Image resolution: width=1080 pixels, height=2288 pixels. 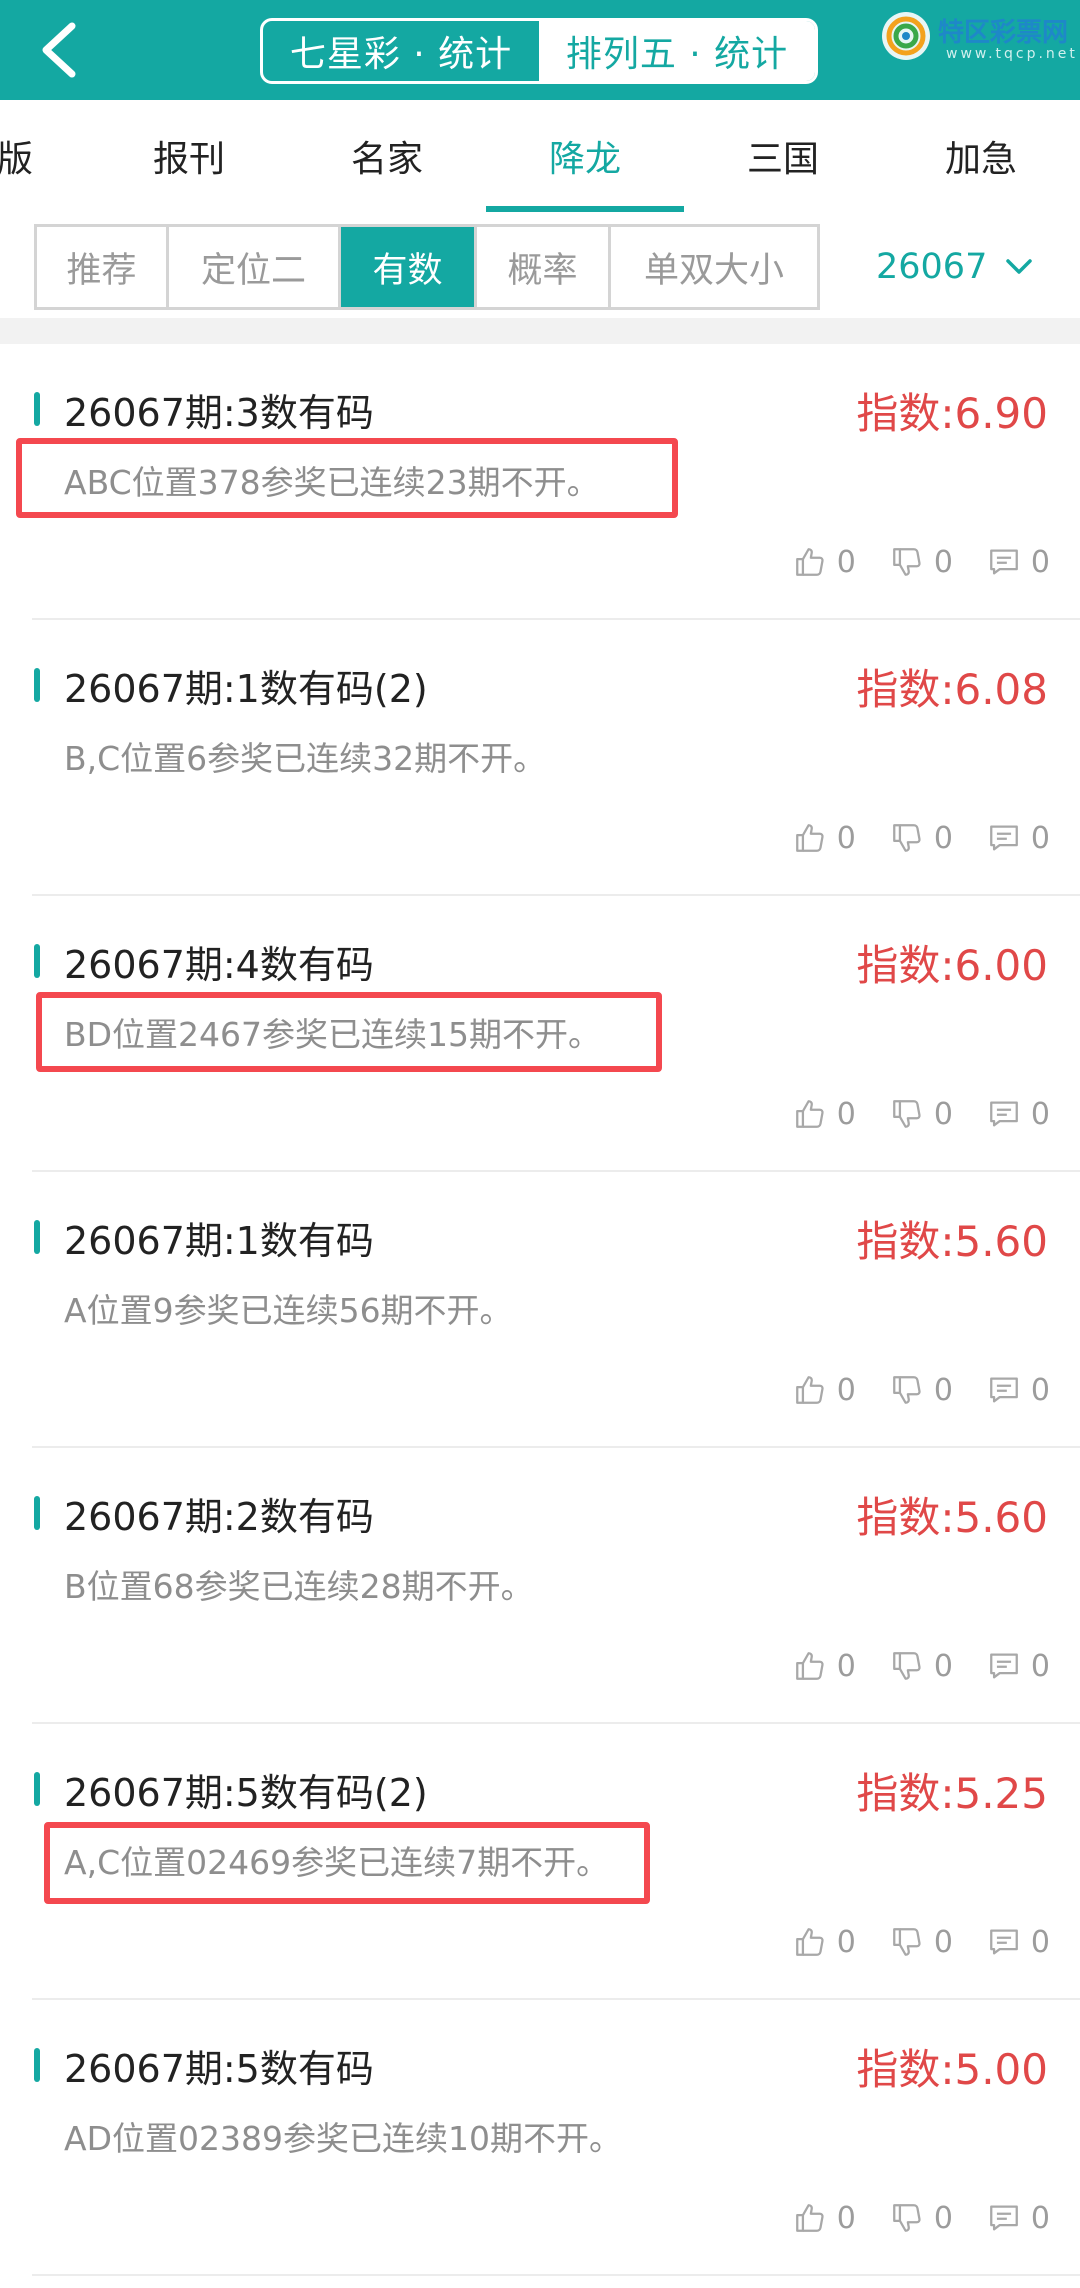 I want to click on item-index: 指数:6.00, so click(x=952, y=965).